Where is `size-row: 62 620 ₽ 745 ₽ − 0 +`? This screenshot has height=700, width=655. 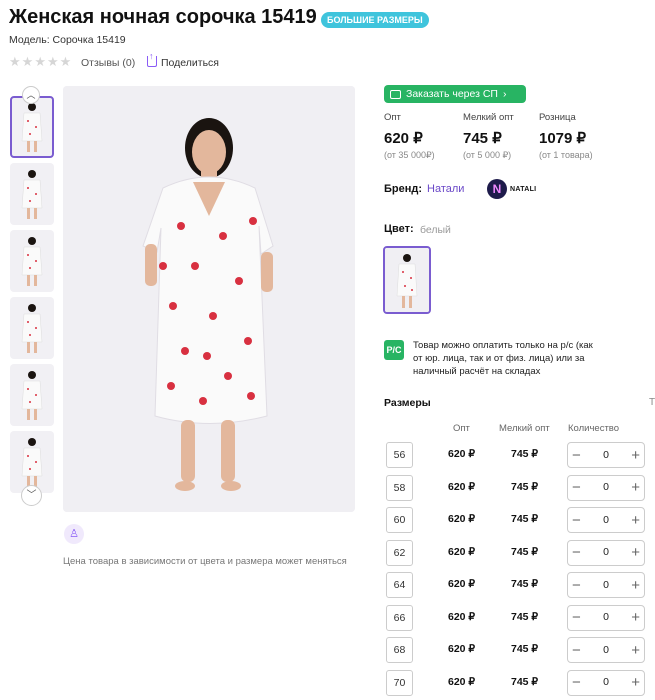 size-row: 62 620 ₽ 745 ₽ − 0 + is located at coordinates (520, 552).